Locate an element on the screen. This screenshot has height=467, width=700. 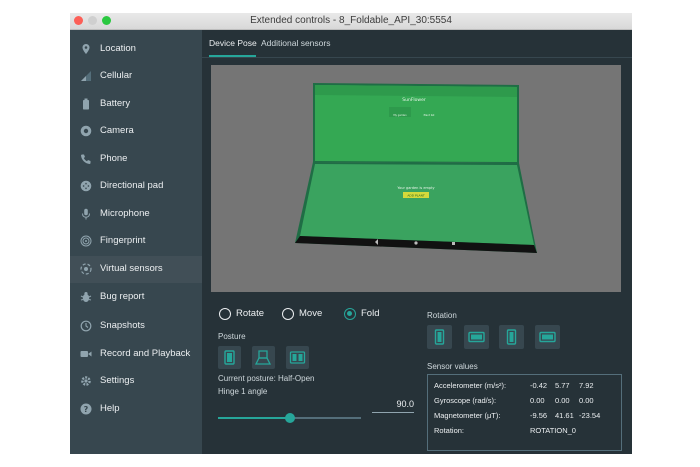
half-open-device-icon is located at coordinates (263, 357).